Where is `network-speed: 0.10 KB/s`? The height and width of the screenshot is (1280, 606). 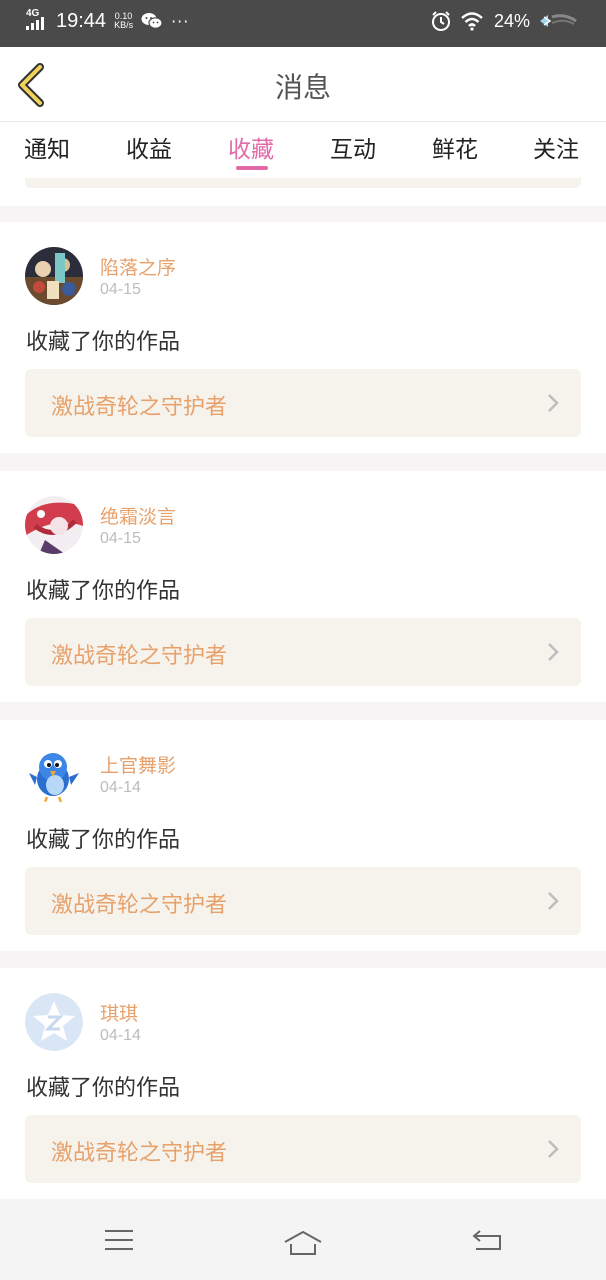 network-speed: 0.10 KB/s is located at coordinates (123, 21).